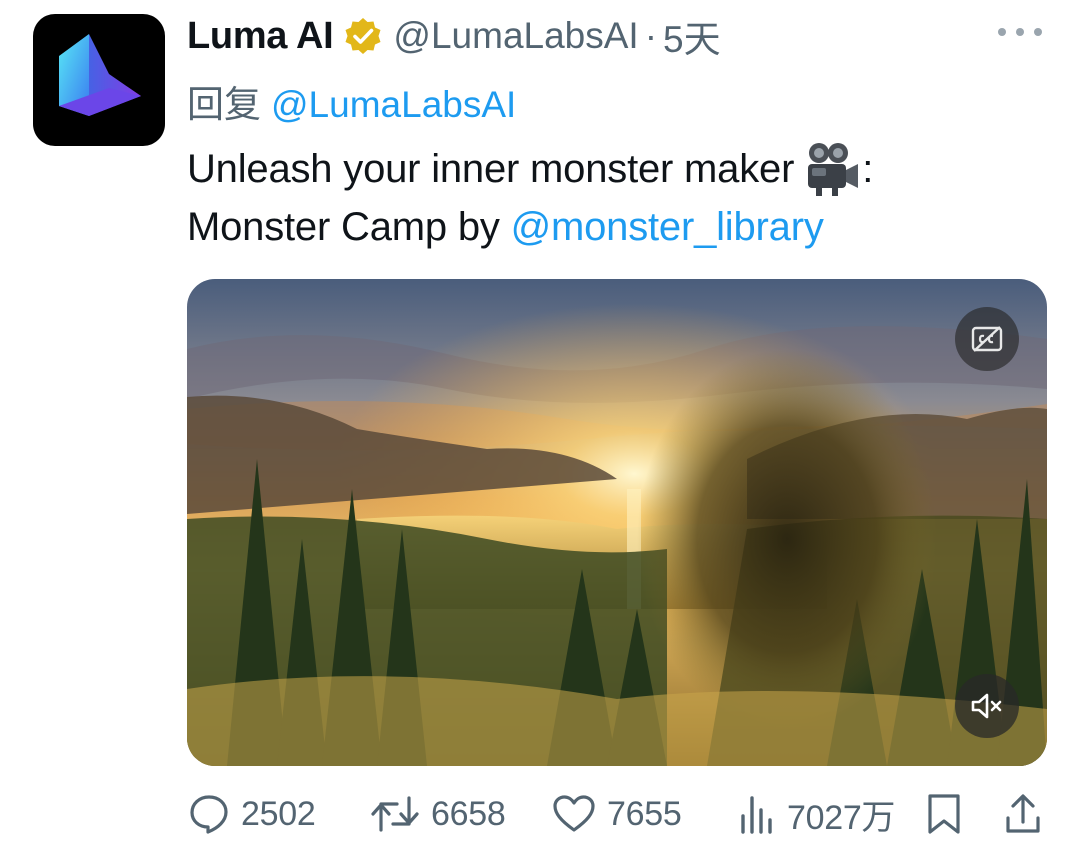 This screenshot has width=1080, height=855. What do you see at coordinates (224, 104) in the screenshot?
I see `reply-prefix: 回复` at bounding box center [224, 104].